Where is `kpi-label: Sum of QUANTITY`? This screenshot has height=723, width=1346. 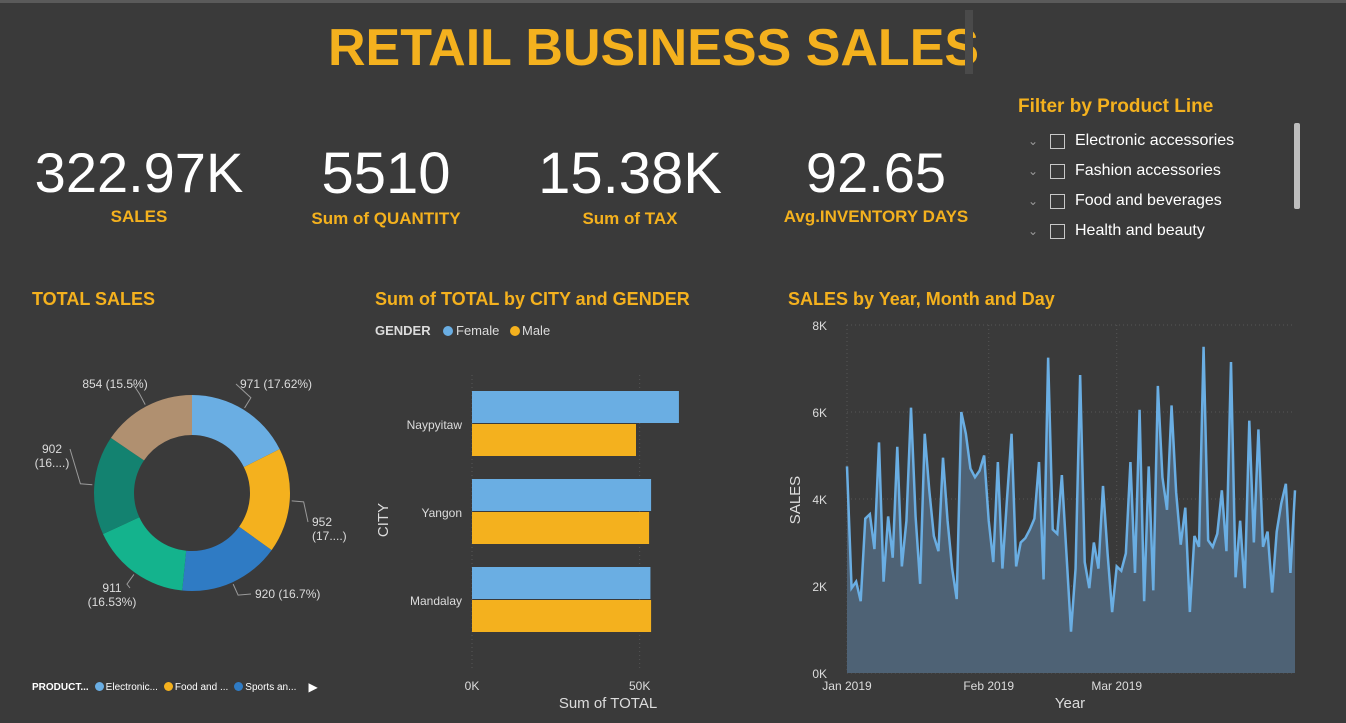 kpi-label: Sum of QUANTITY is located at coordinates (386, 218).